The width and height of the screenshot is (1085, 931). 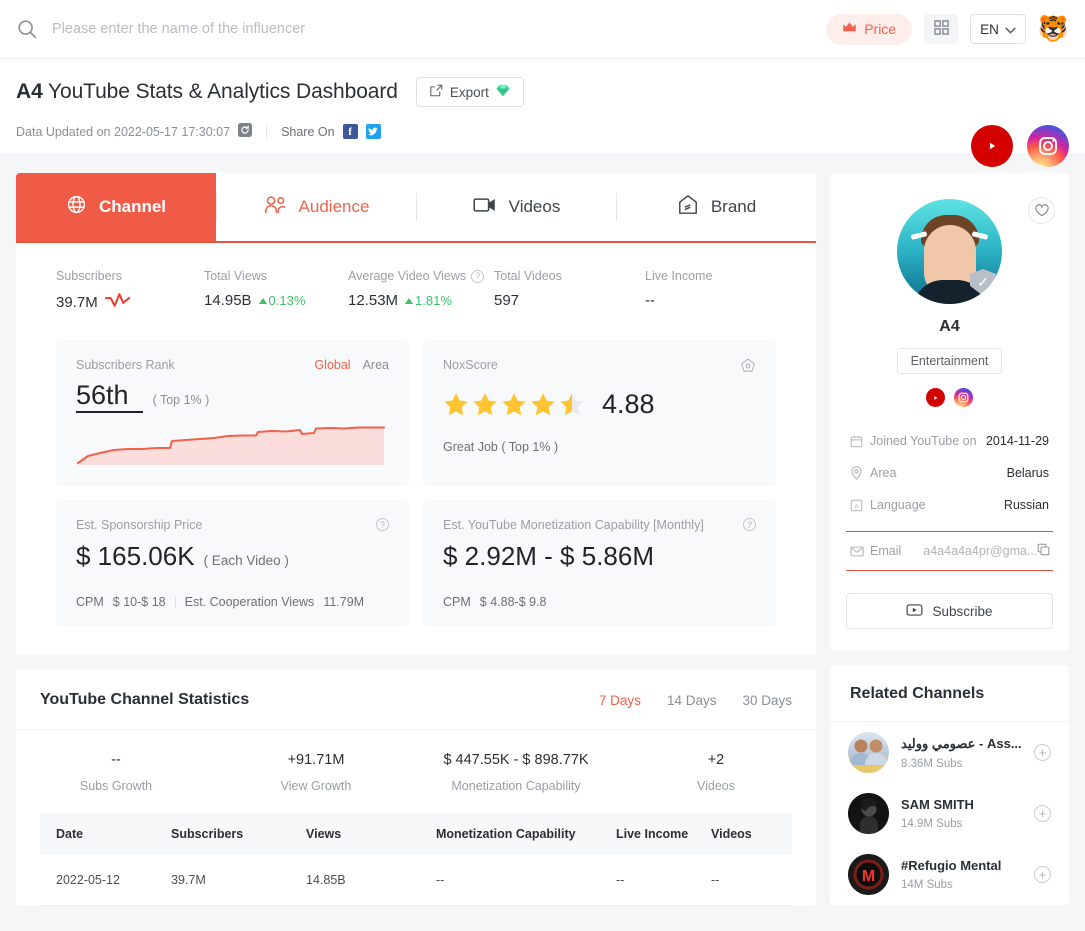 I want to click on range-14-days: 14 Days, so click(x=692, y=700).